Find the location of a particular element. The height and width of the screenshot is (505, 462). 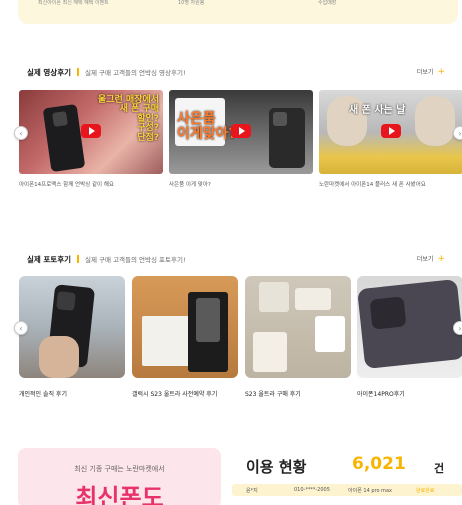

stats-row-phone: 010-****-2005 is located at coordinates (312, 490).